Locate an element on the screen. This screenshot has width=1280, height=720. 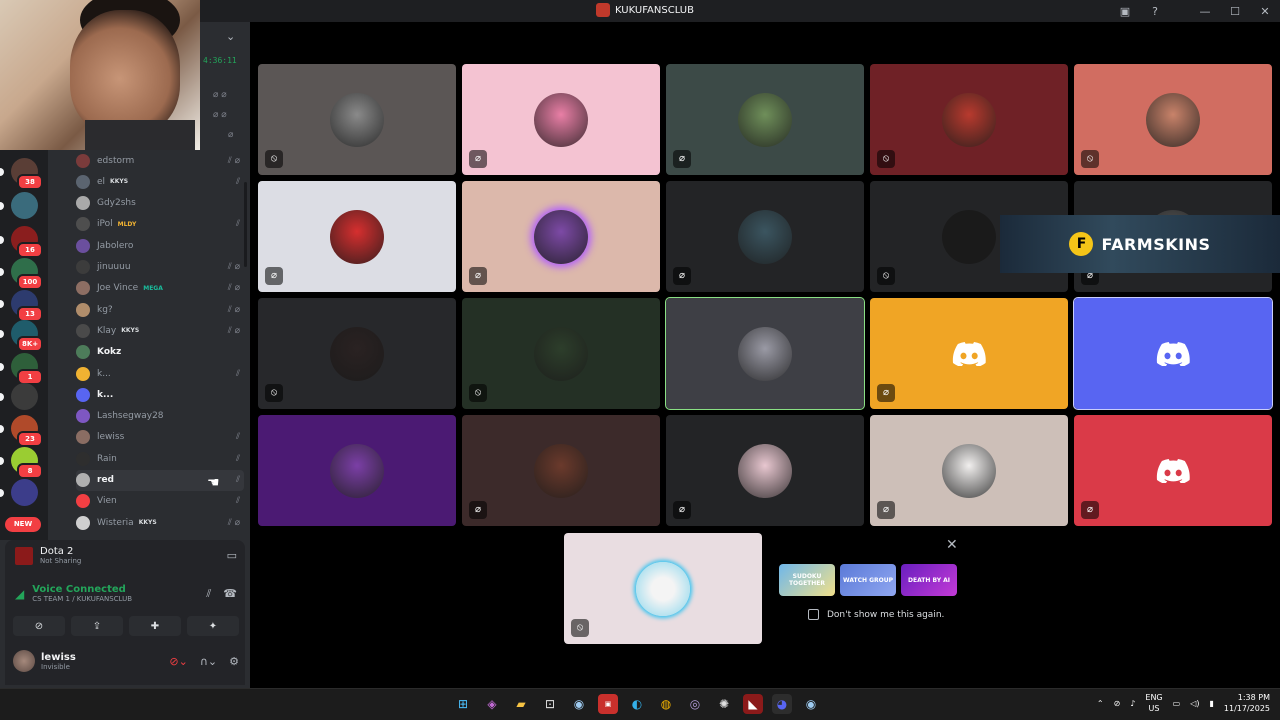
mic-muted-icon: ⌀ is located at coordinates (682, 510).